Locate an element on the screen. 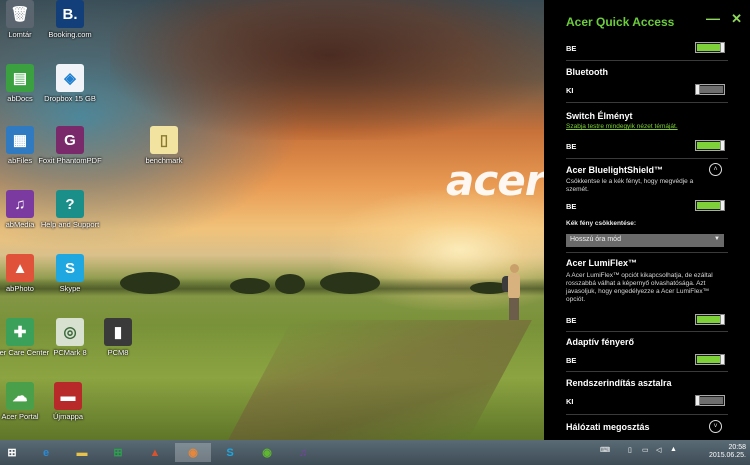 The height and width of the screenshot is (465, 750). volume-icon: ◁ is located at coordinates (658, 450).